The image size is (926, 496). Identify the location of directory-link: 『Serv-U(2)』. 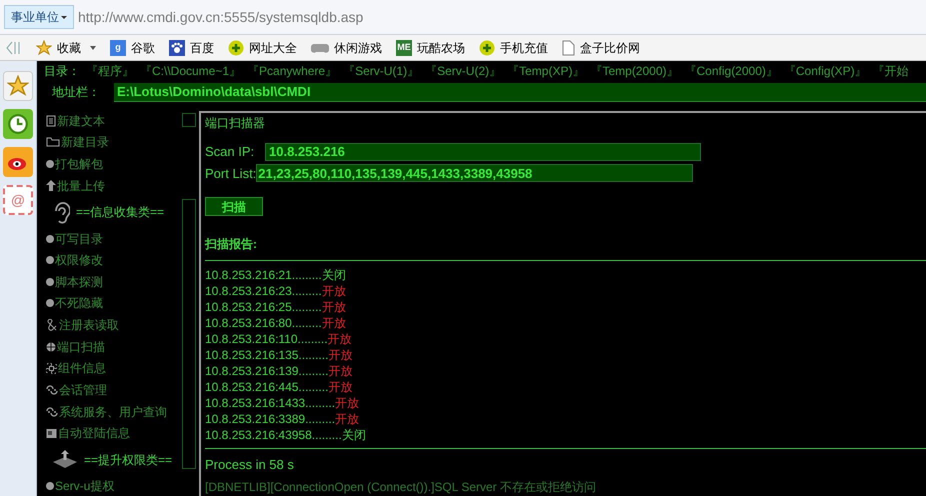
(463, 71).